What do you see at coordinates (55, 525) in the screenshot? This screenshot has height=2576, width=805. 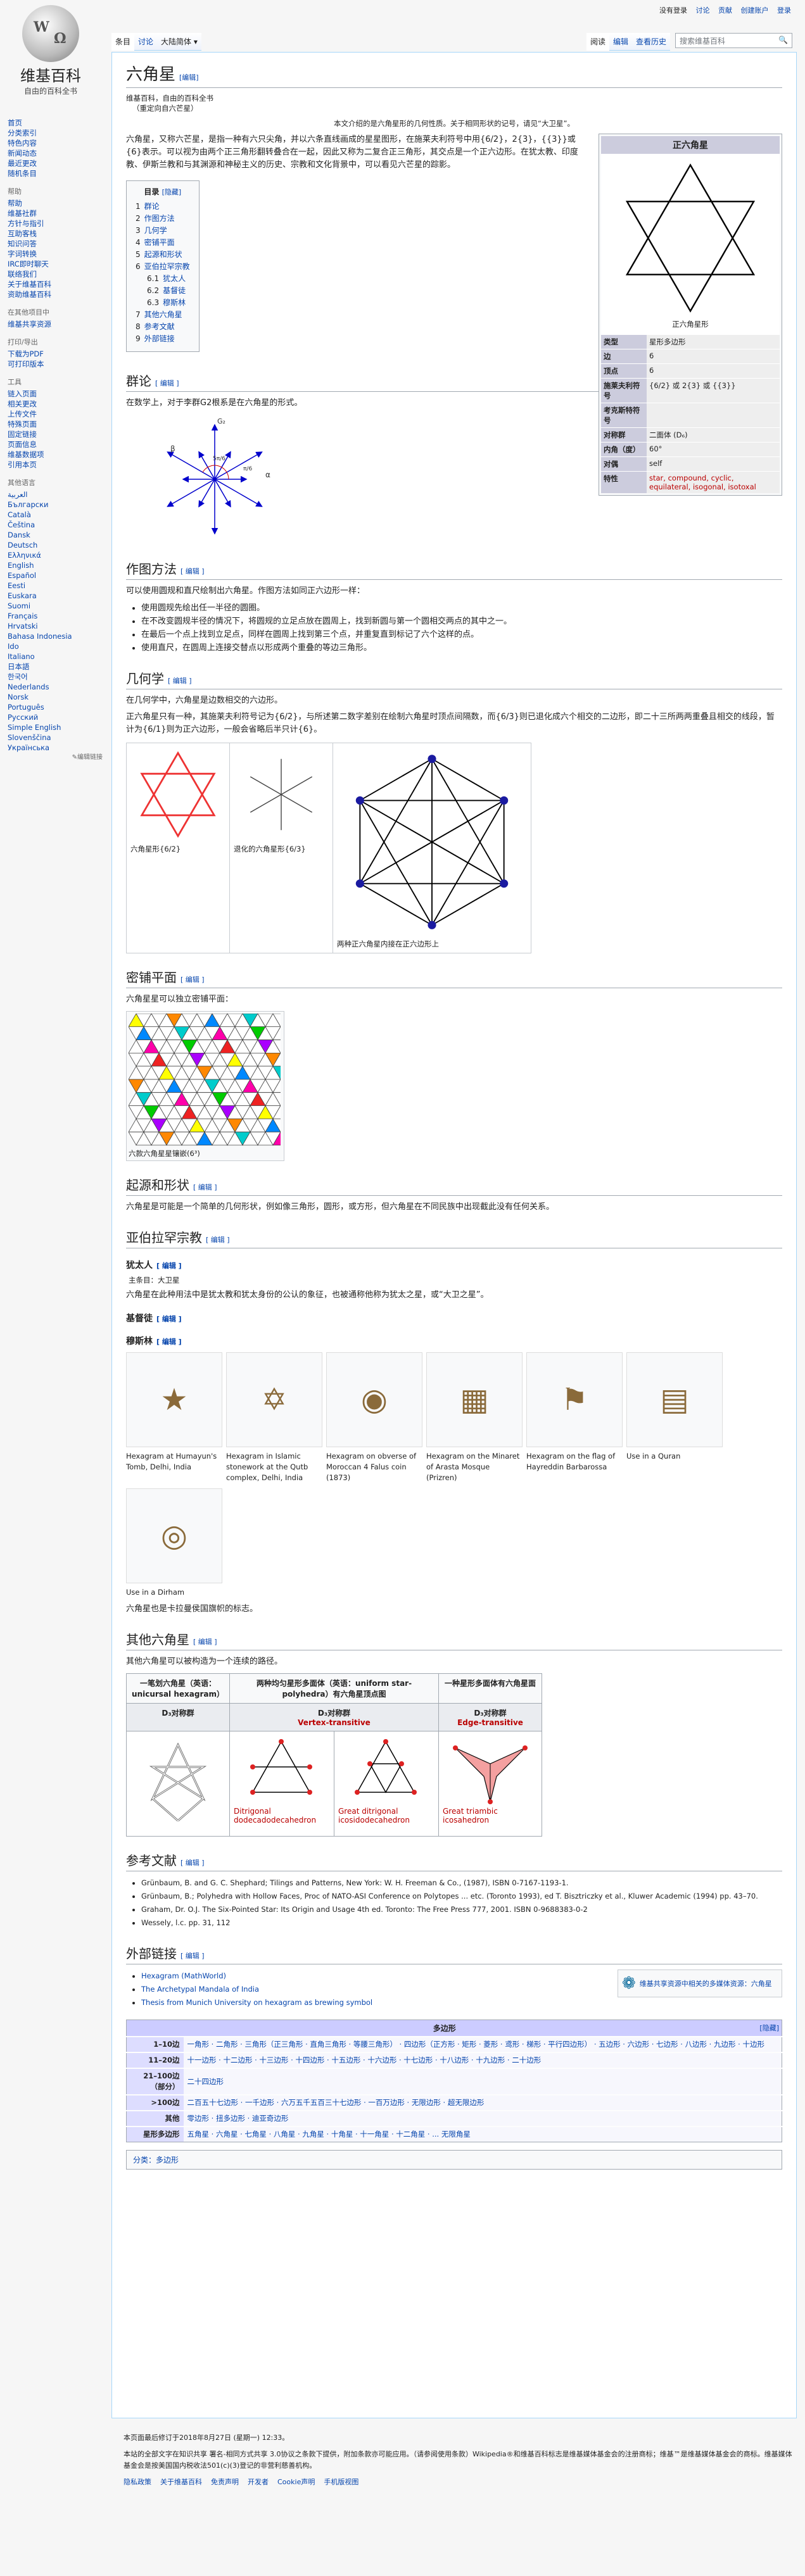 I see `sidebar-item: Čeština` at bounding box center [55, 525].